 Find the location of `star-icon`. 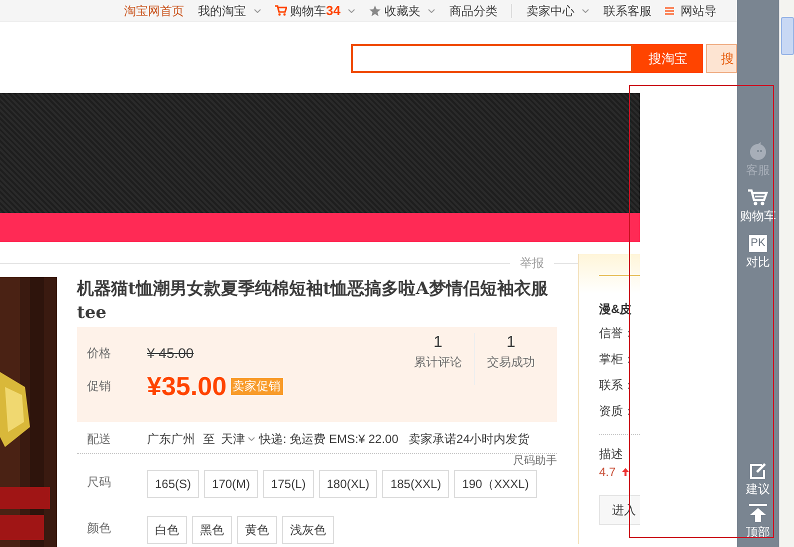

star-icon is located at coordinates (375, 10).